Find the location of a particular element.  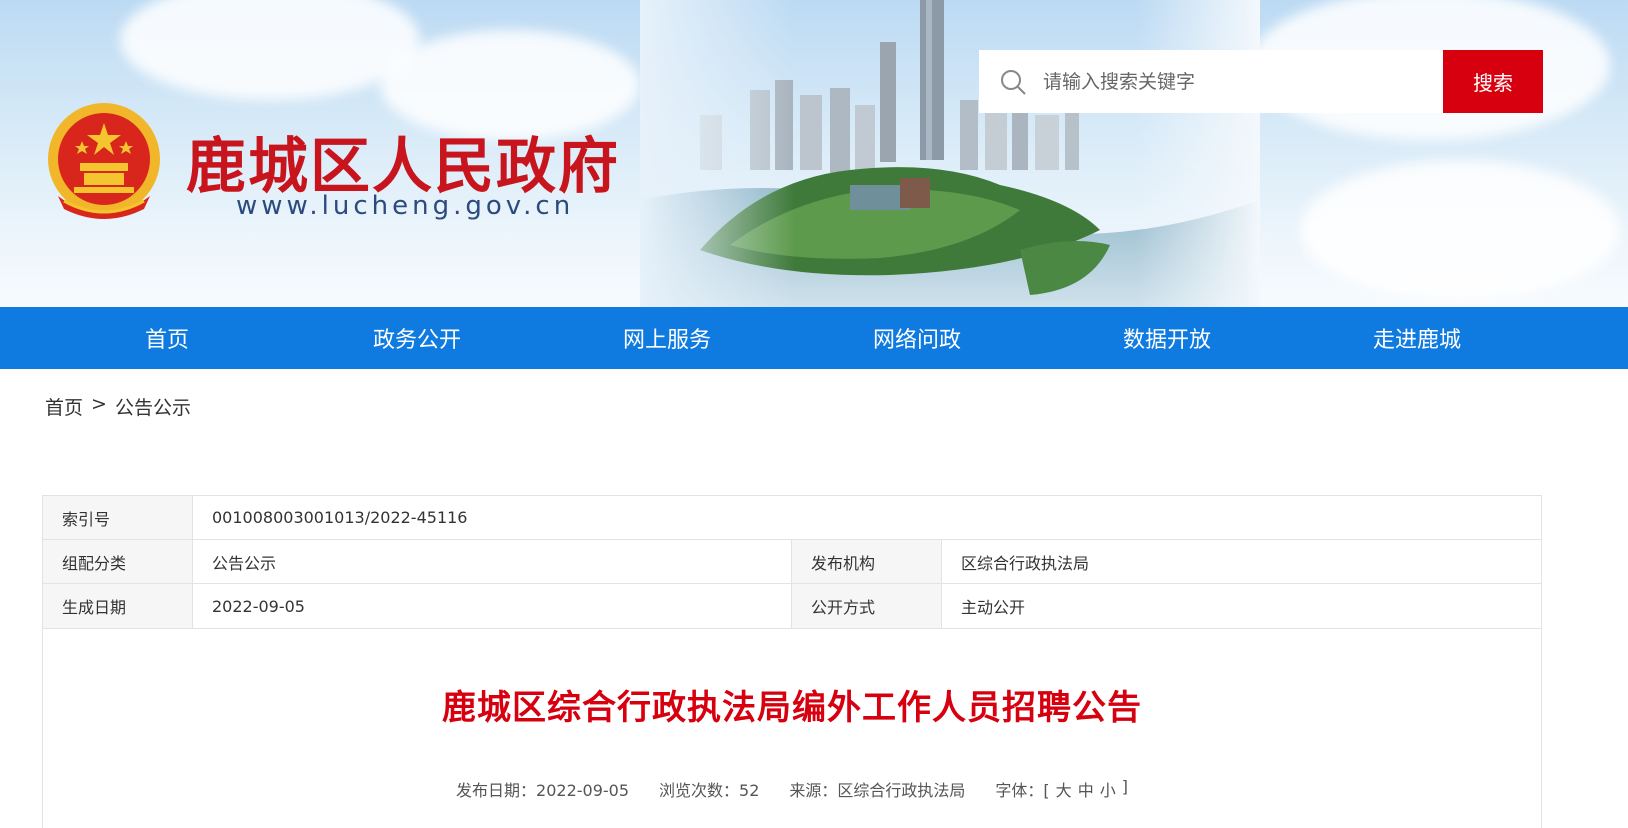

breadcrumb: 首页 > 公告公示 is located at coordinates (118, 406).